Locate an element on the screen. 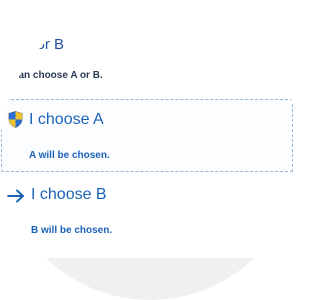 Image resolution: width=320 pixels, height=300 pixels. main-instruction: se A or B is located at coordinates (34, 44).